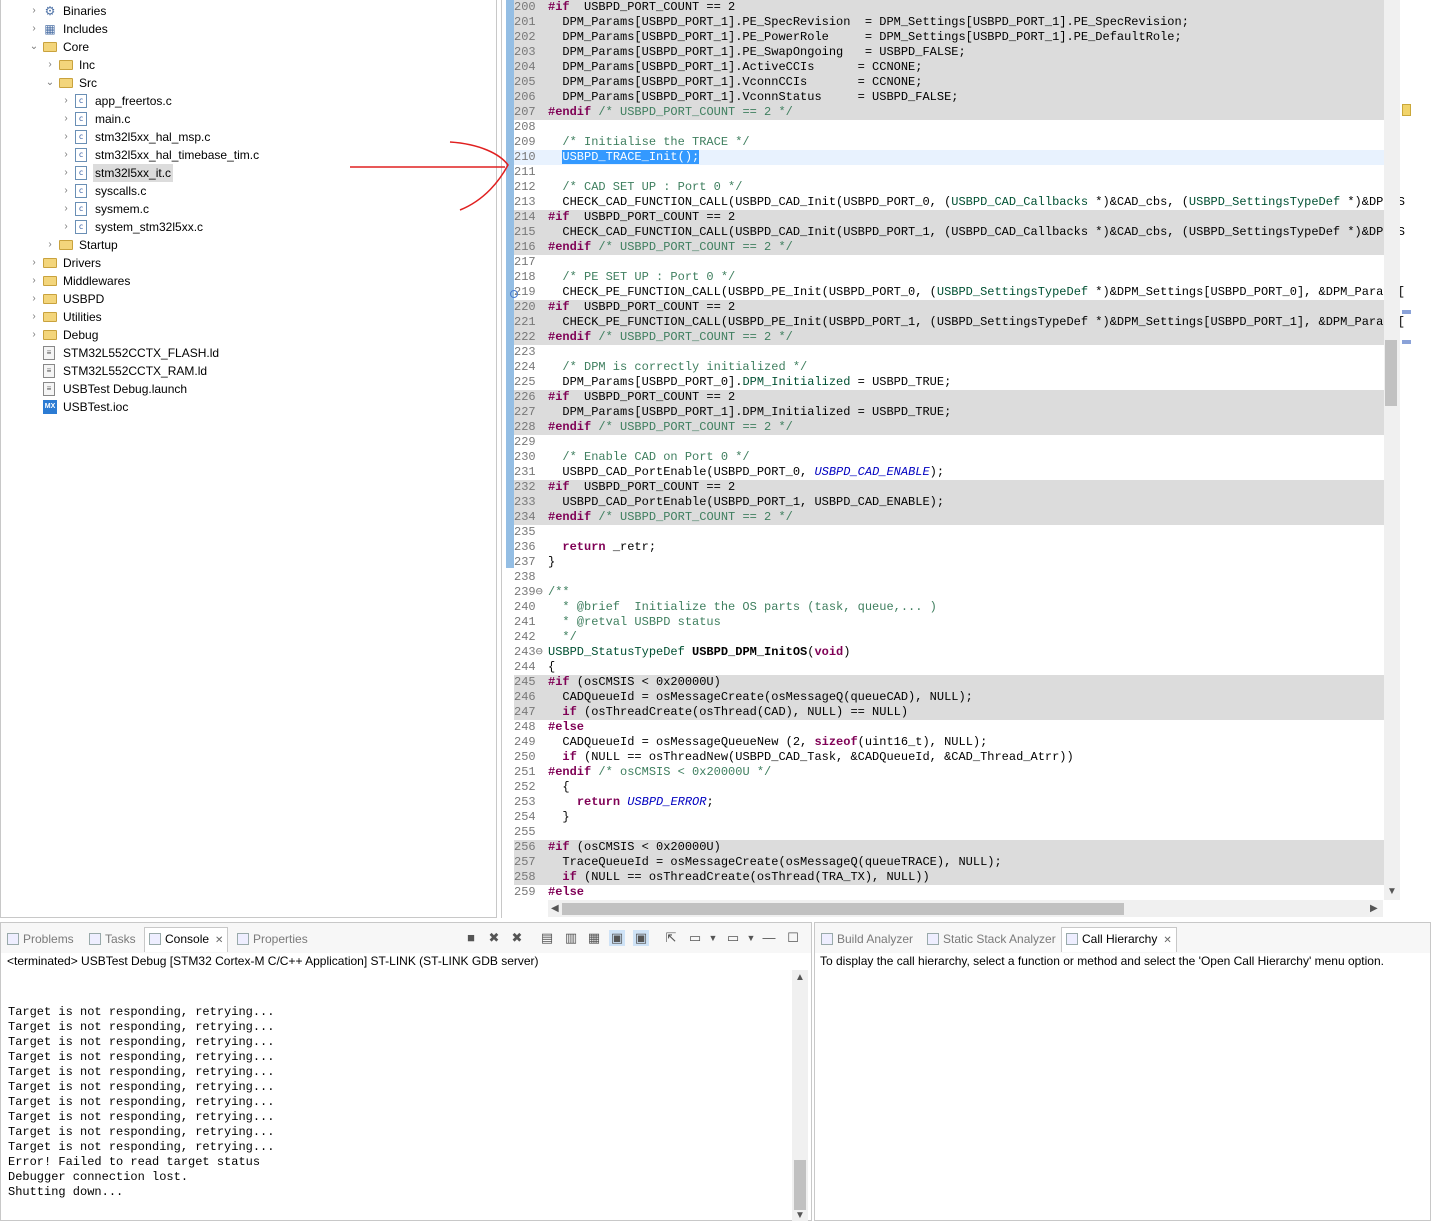  What do you see at coordinates (949, 307) in the screenshot?
I see `code-line: 220 #if USBPD_PORT_COUNT == 2` at bounding box center [949, 307].